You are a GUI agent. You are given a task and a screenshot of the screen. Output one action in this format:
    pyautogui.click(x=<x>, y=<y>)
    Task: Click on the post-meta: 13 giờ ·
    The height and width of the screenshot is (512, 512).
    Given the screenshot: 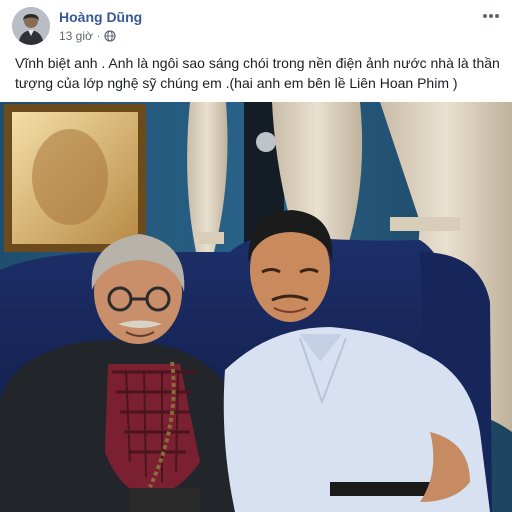 What is the action you would take?
    pyautogui.click(x=87, y=36)
    